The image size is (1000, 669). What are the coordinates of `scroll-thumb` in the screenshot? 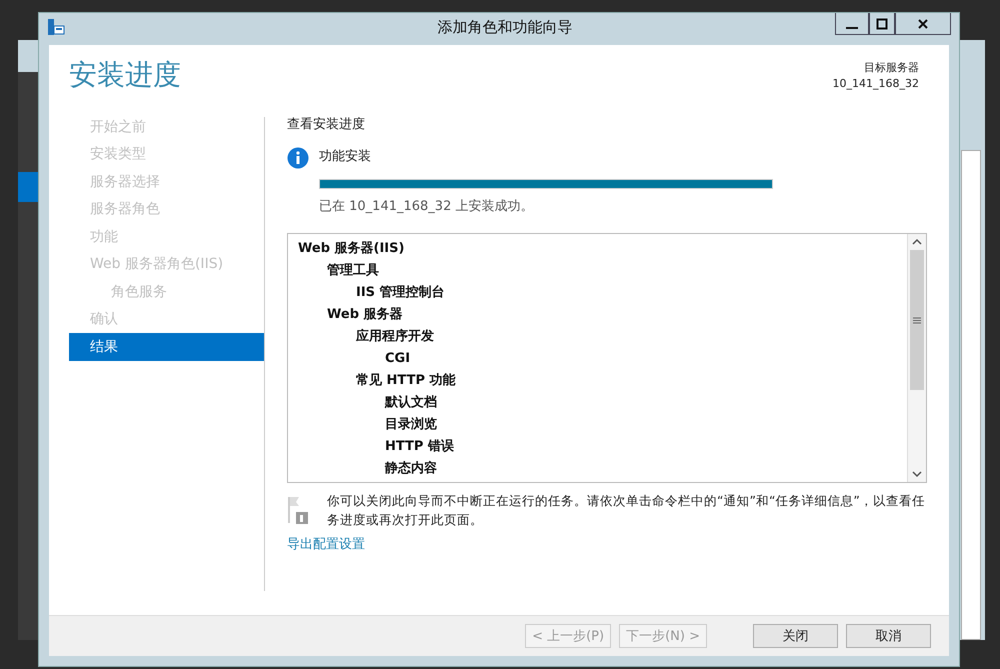 It's located at (917, 320).